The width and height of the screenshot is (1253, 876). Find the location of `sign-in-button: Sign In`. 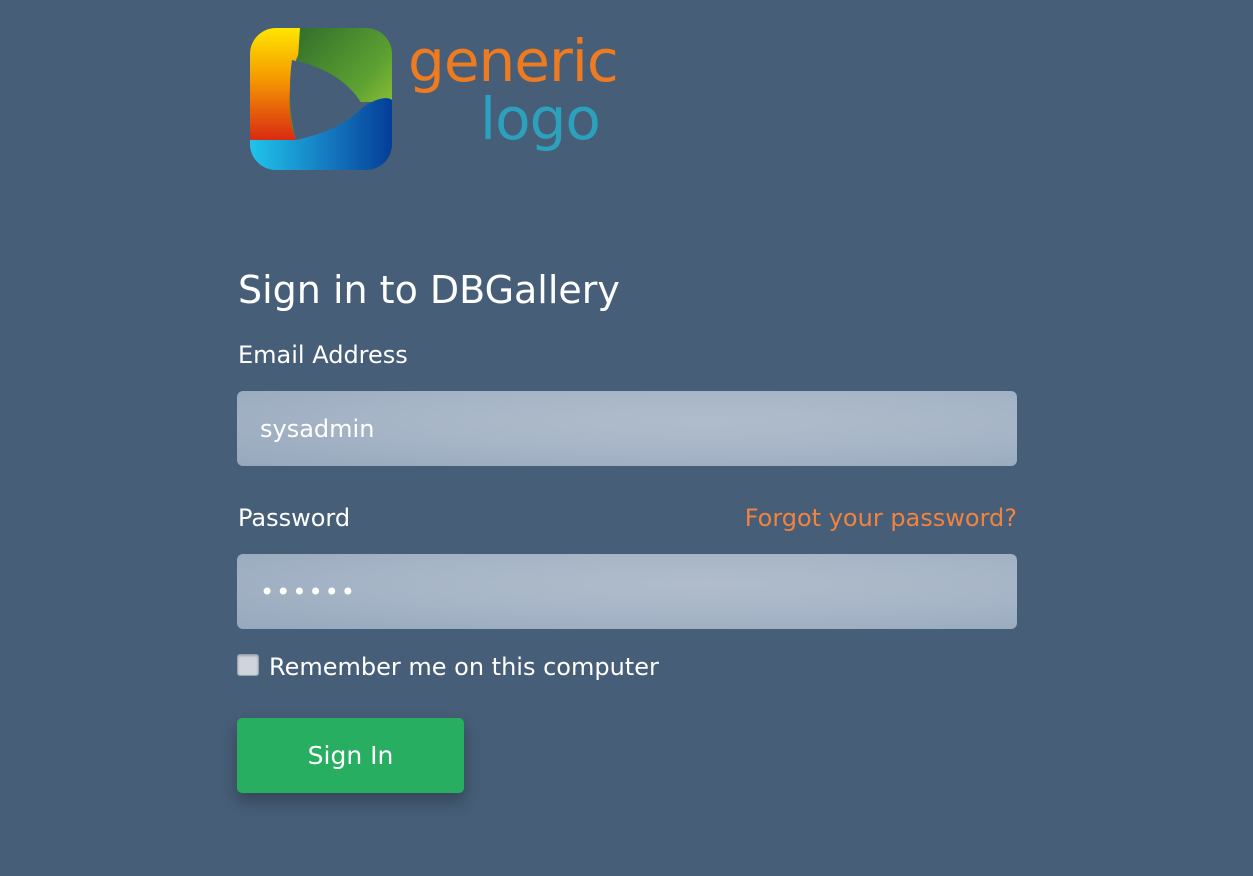

sign-in-button: Sign In is located at coordinates (350, 755).